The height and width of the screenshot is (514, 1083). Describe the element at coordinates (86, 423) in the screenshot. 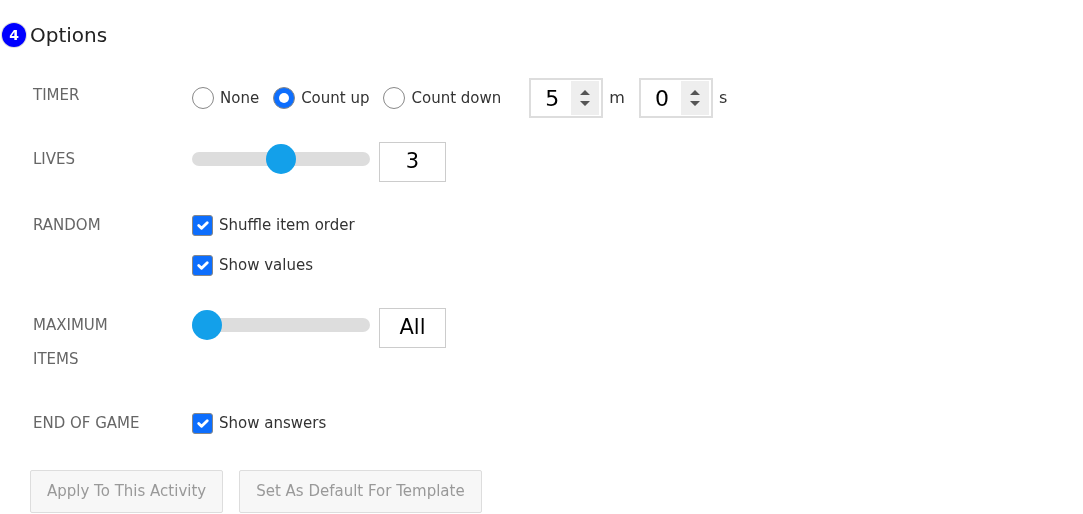

I see `field-label: END OF GAME` at that location.